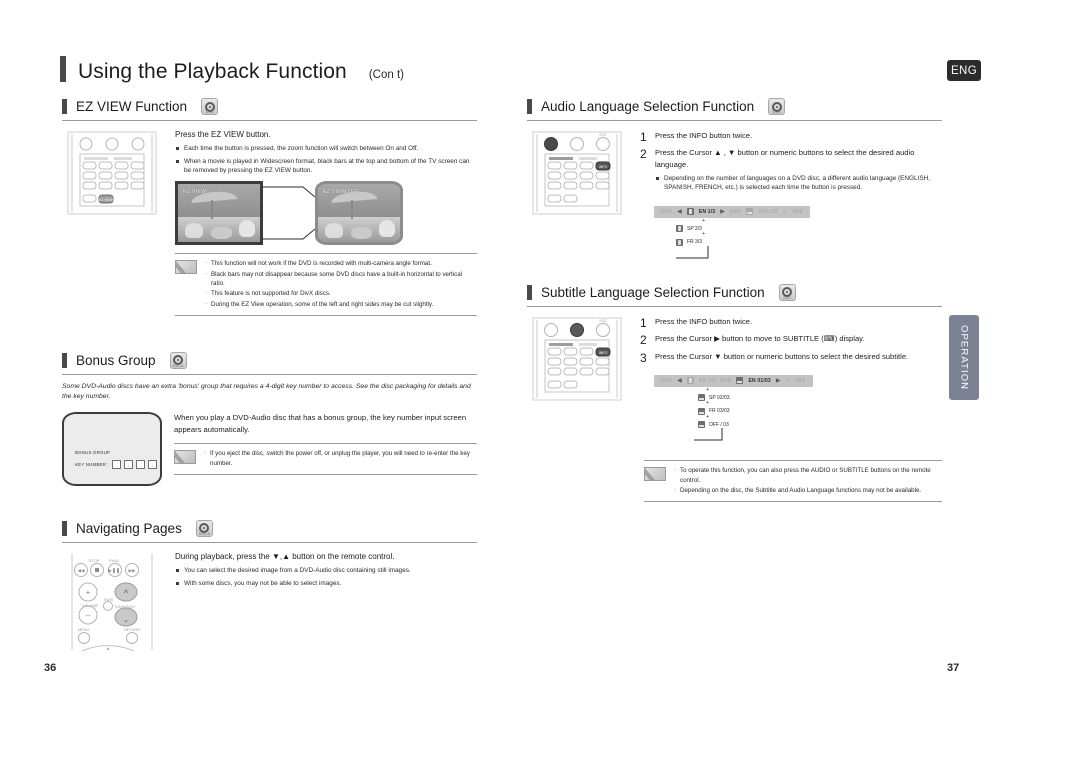  I want to click on cascade-item: SP 2/3, so click(809, 229).